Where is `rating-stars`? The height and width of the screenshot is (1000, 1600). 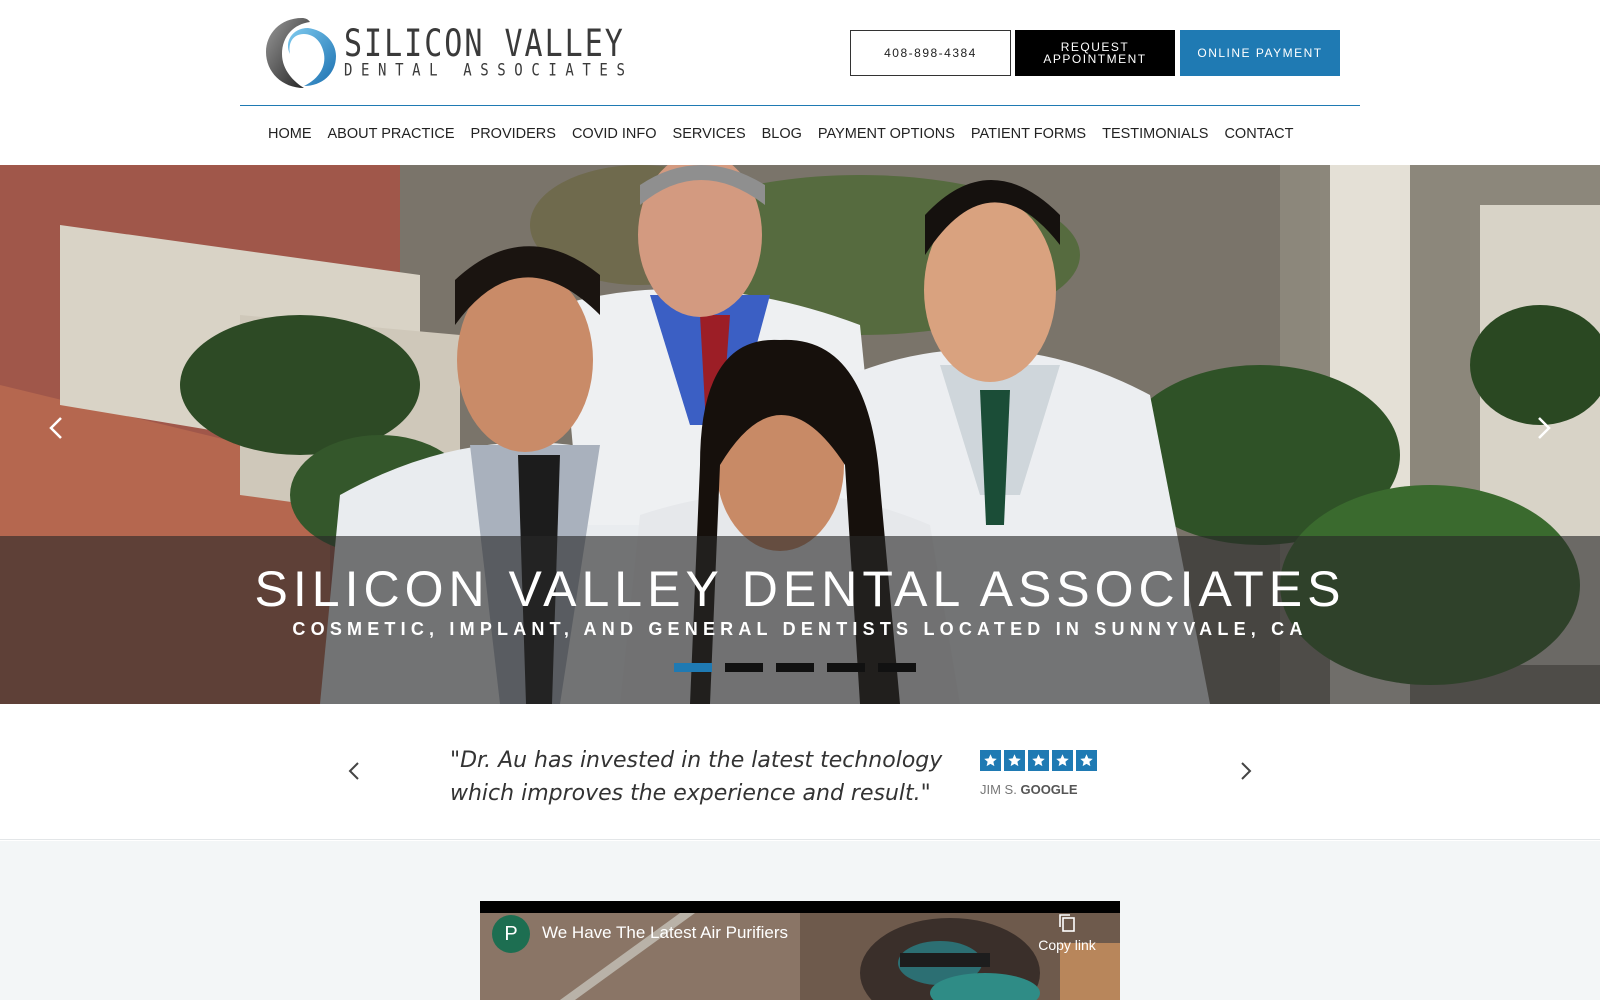
rating-stars is located at coordinates (1038, 760).